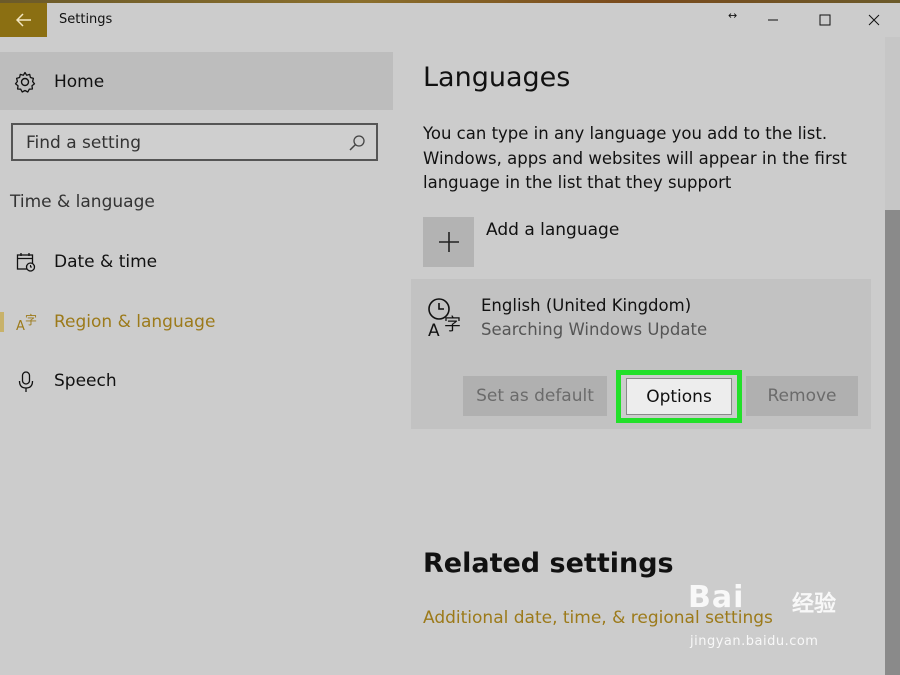  Describe the element at coordinates (716, 597) in the screenshot. I see `watermark-brand: Bai` at that location.